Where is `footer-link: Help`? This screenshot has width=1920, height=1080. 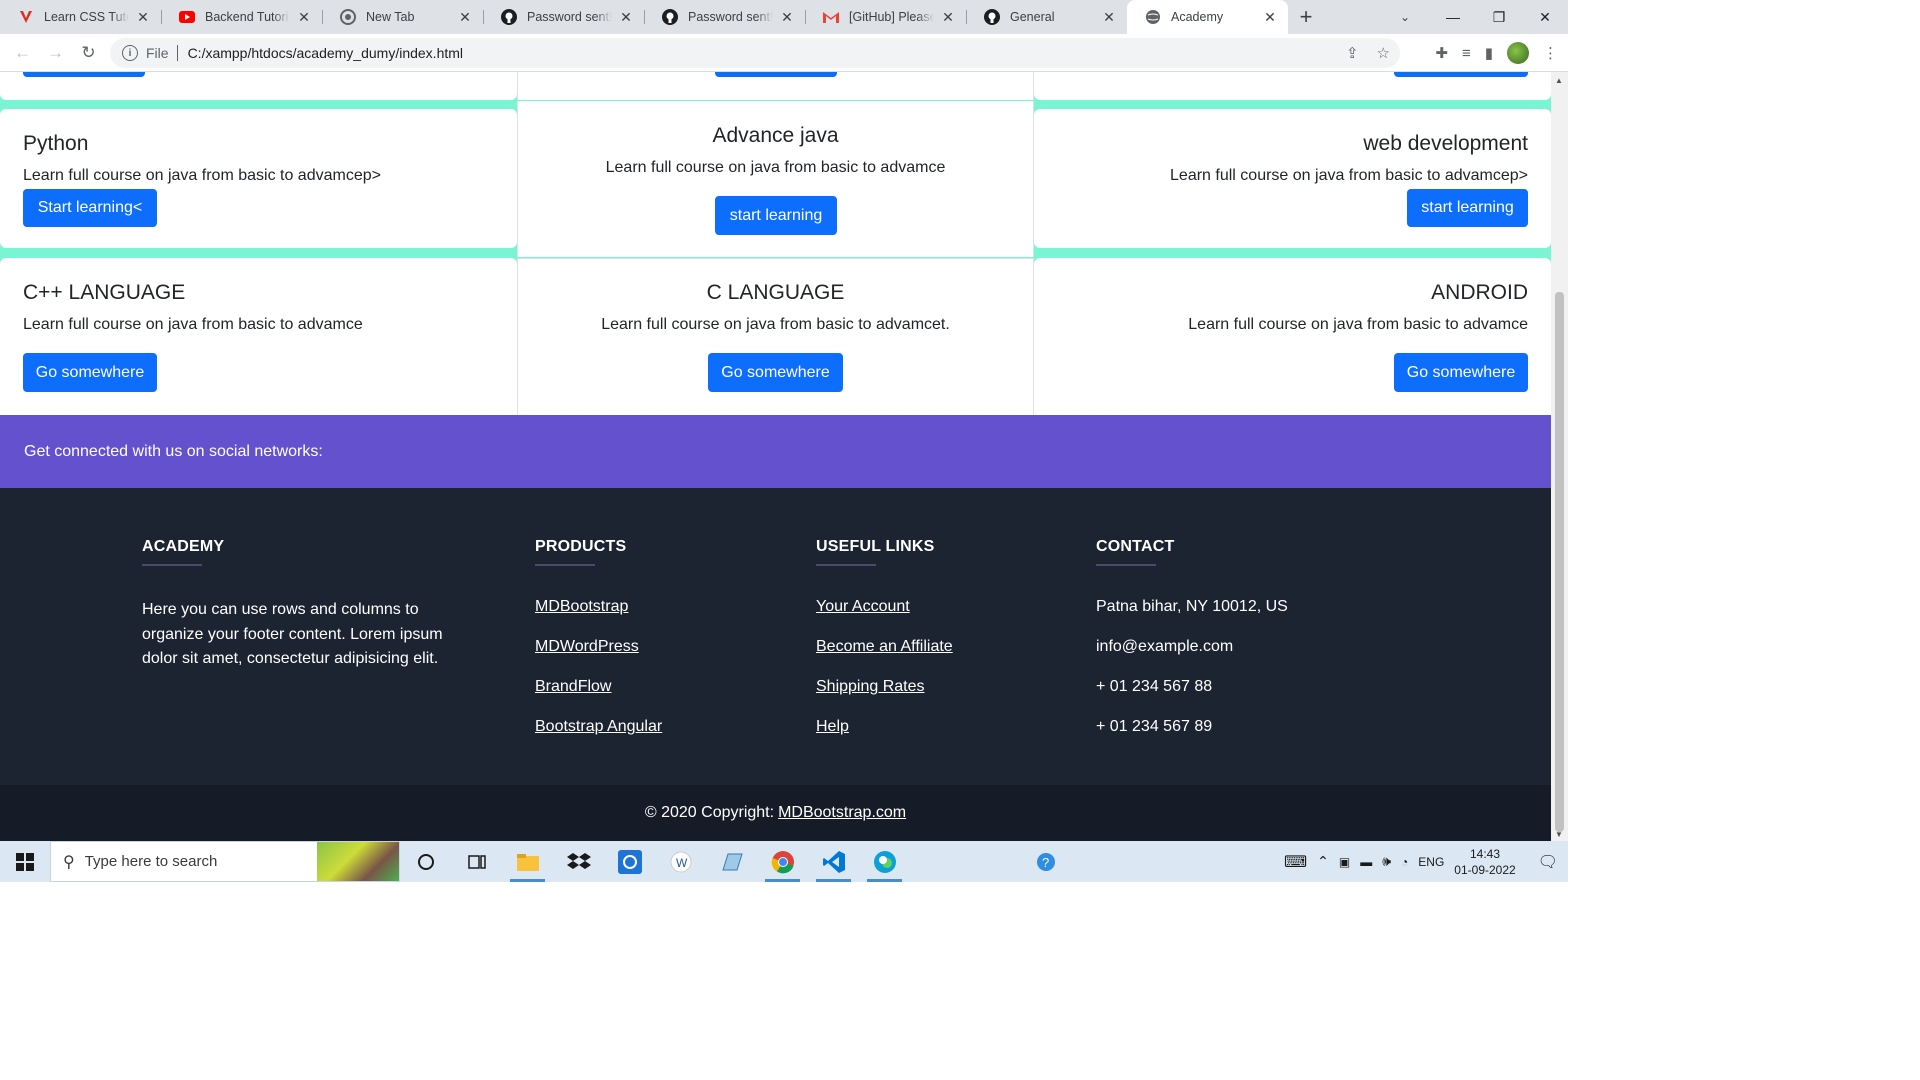
footer-link: Help is located at coordinates (936, 727).